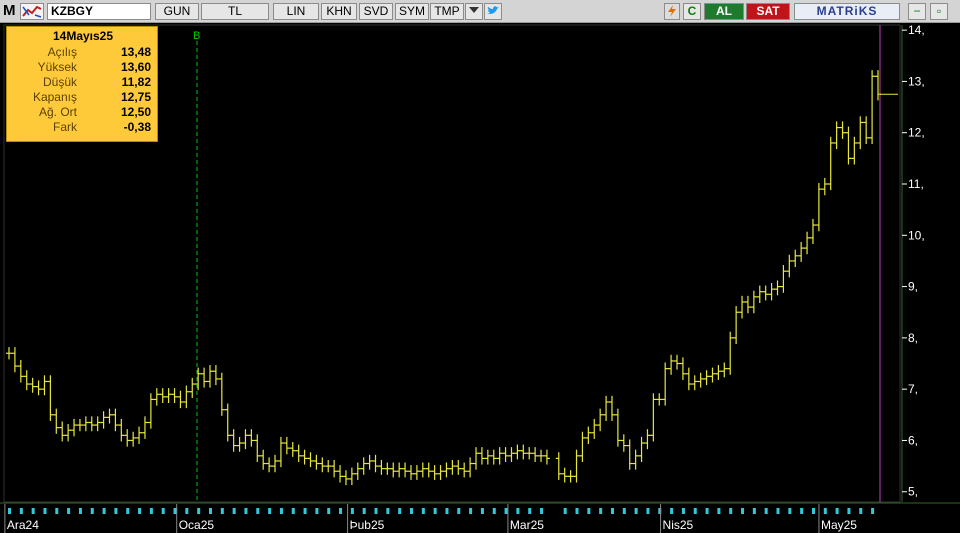  What do you see at coordinates (447, 11) in the screenshot?
I see `tmp-button: TMP` at bounding box center [447, 11].